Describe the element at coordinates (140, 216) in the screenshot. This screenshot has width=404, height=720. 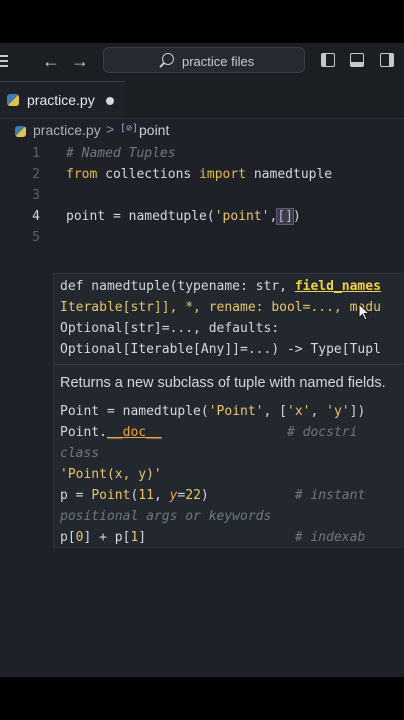
I see `code-text: point = namedtuple(` at that location.